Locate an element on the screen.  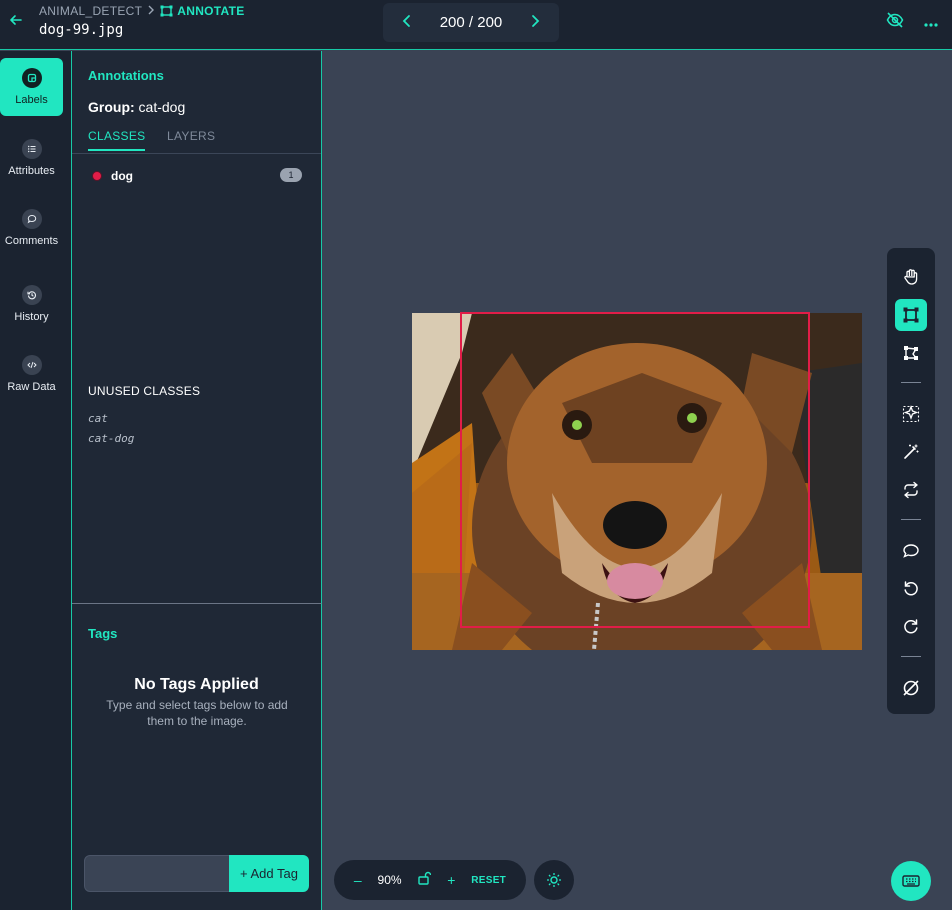
group-value: cat-dog is located at coordinates (162, 107).